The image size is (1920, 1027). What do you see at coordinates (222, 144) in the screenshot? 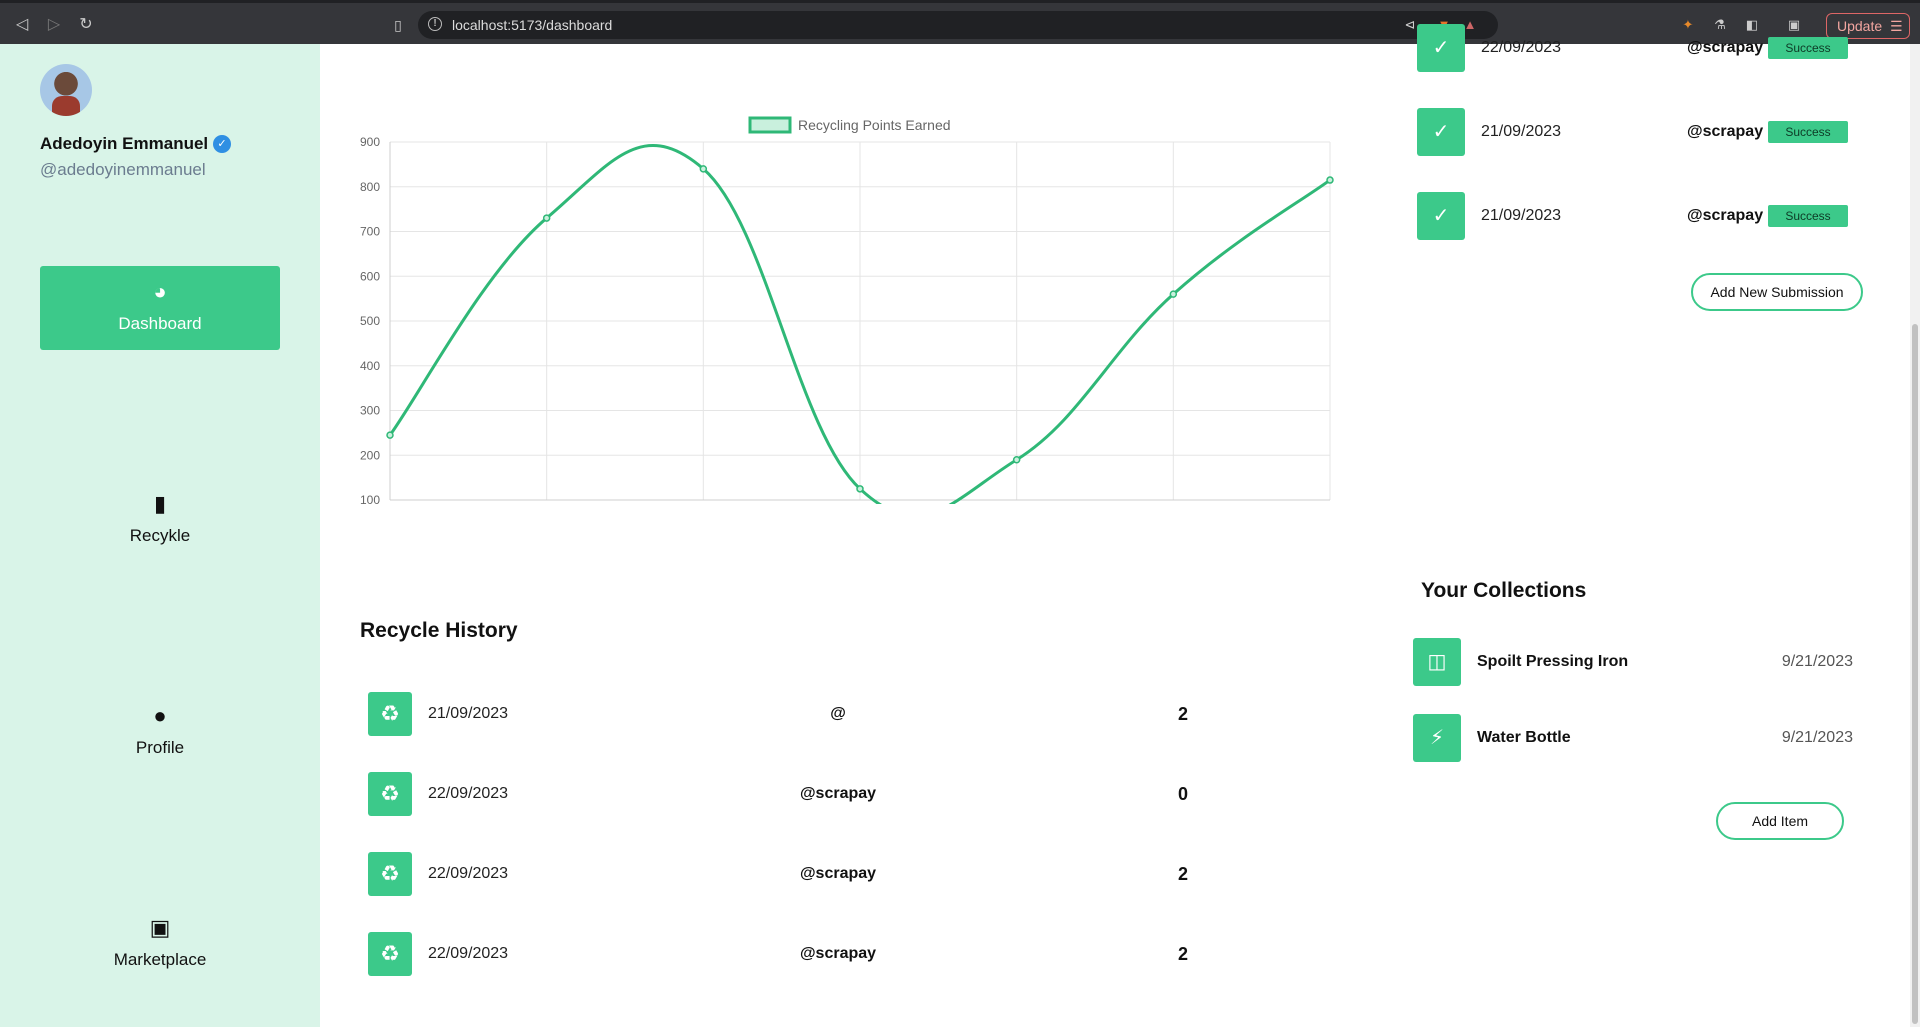
I see `verified-icon: ✓` at bounding box center [222, 144].